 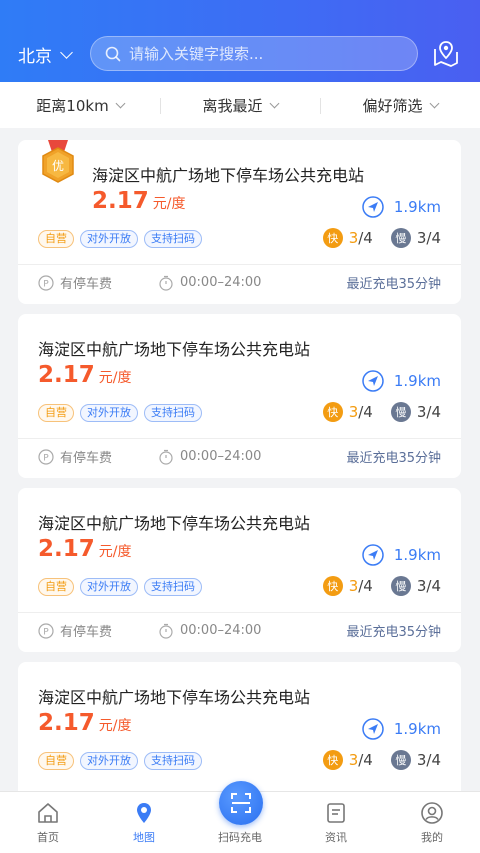 I want to click on tab-profile: 我的, so click(x=432, y=822).